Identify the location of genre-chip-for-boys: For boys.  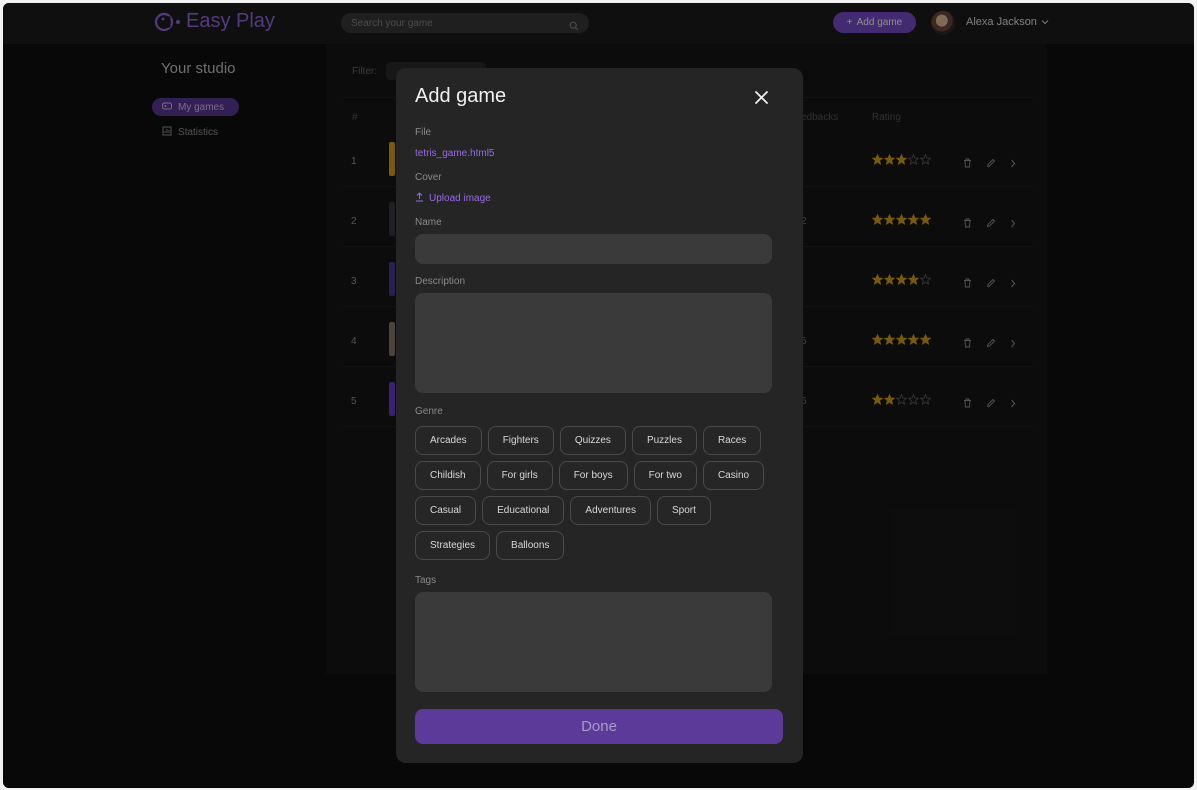
(593, 475).